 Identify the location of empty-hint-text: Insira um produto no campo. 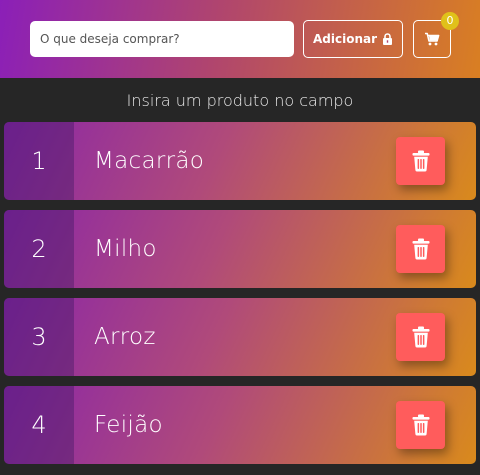
(240, 100).